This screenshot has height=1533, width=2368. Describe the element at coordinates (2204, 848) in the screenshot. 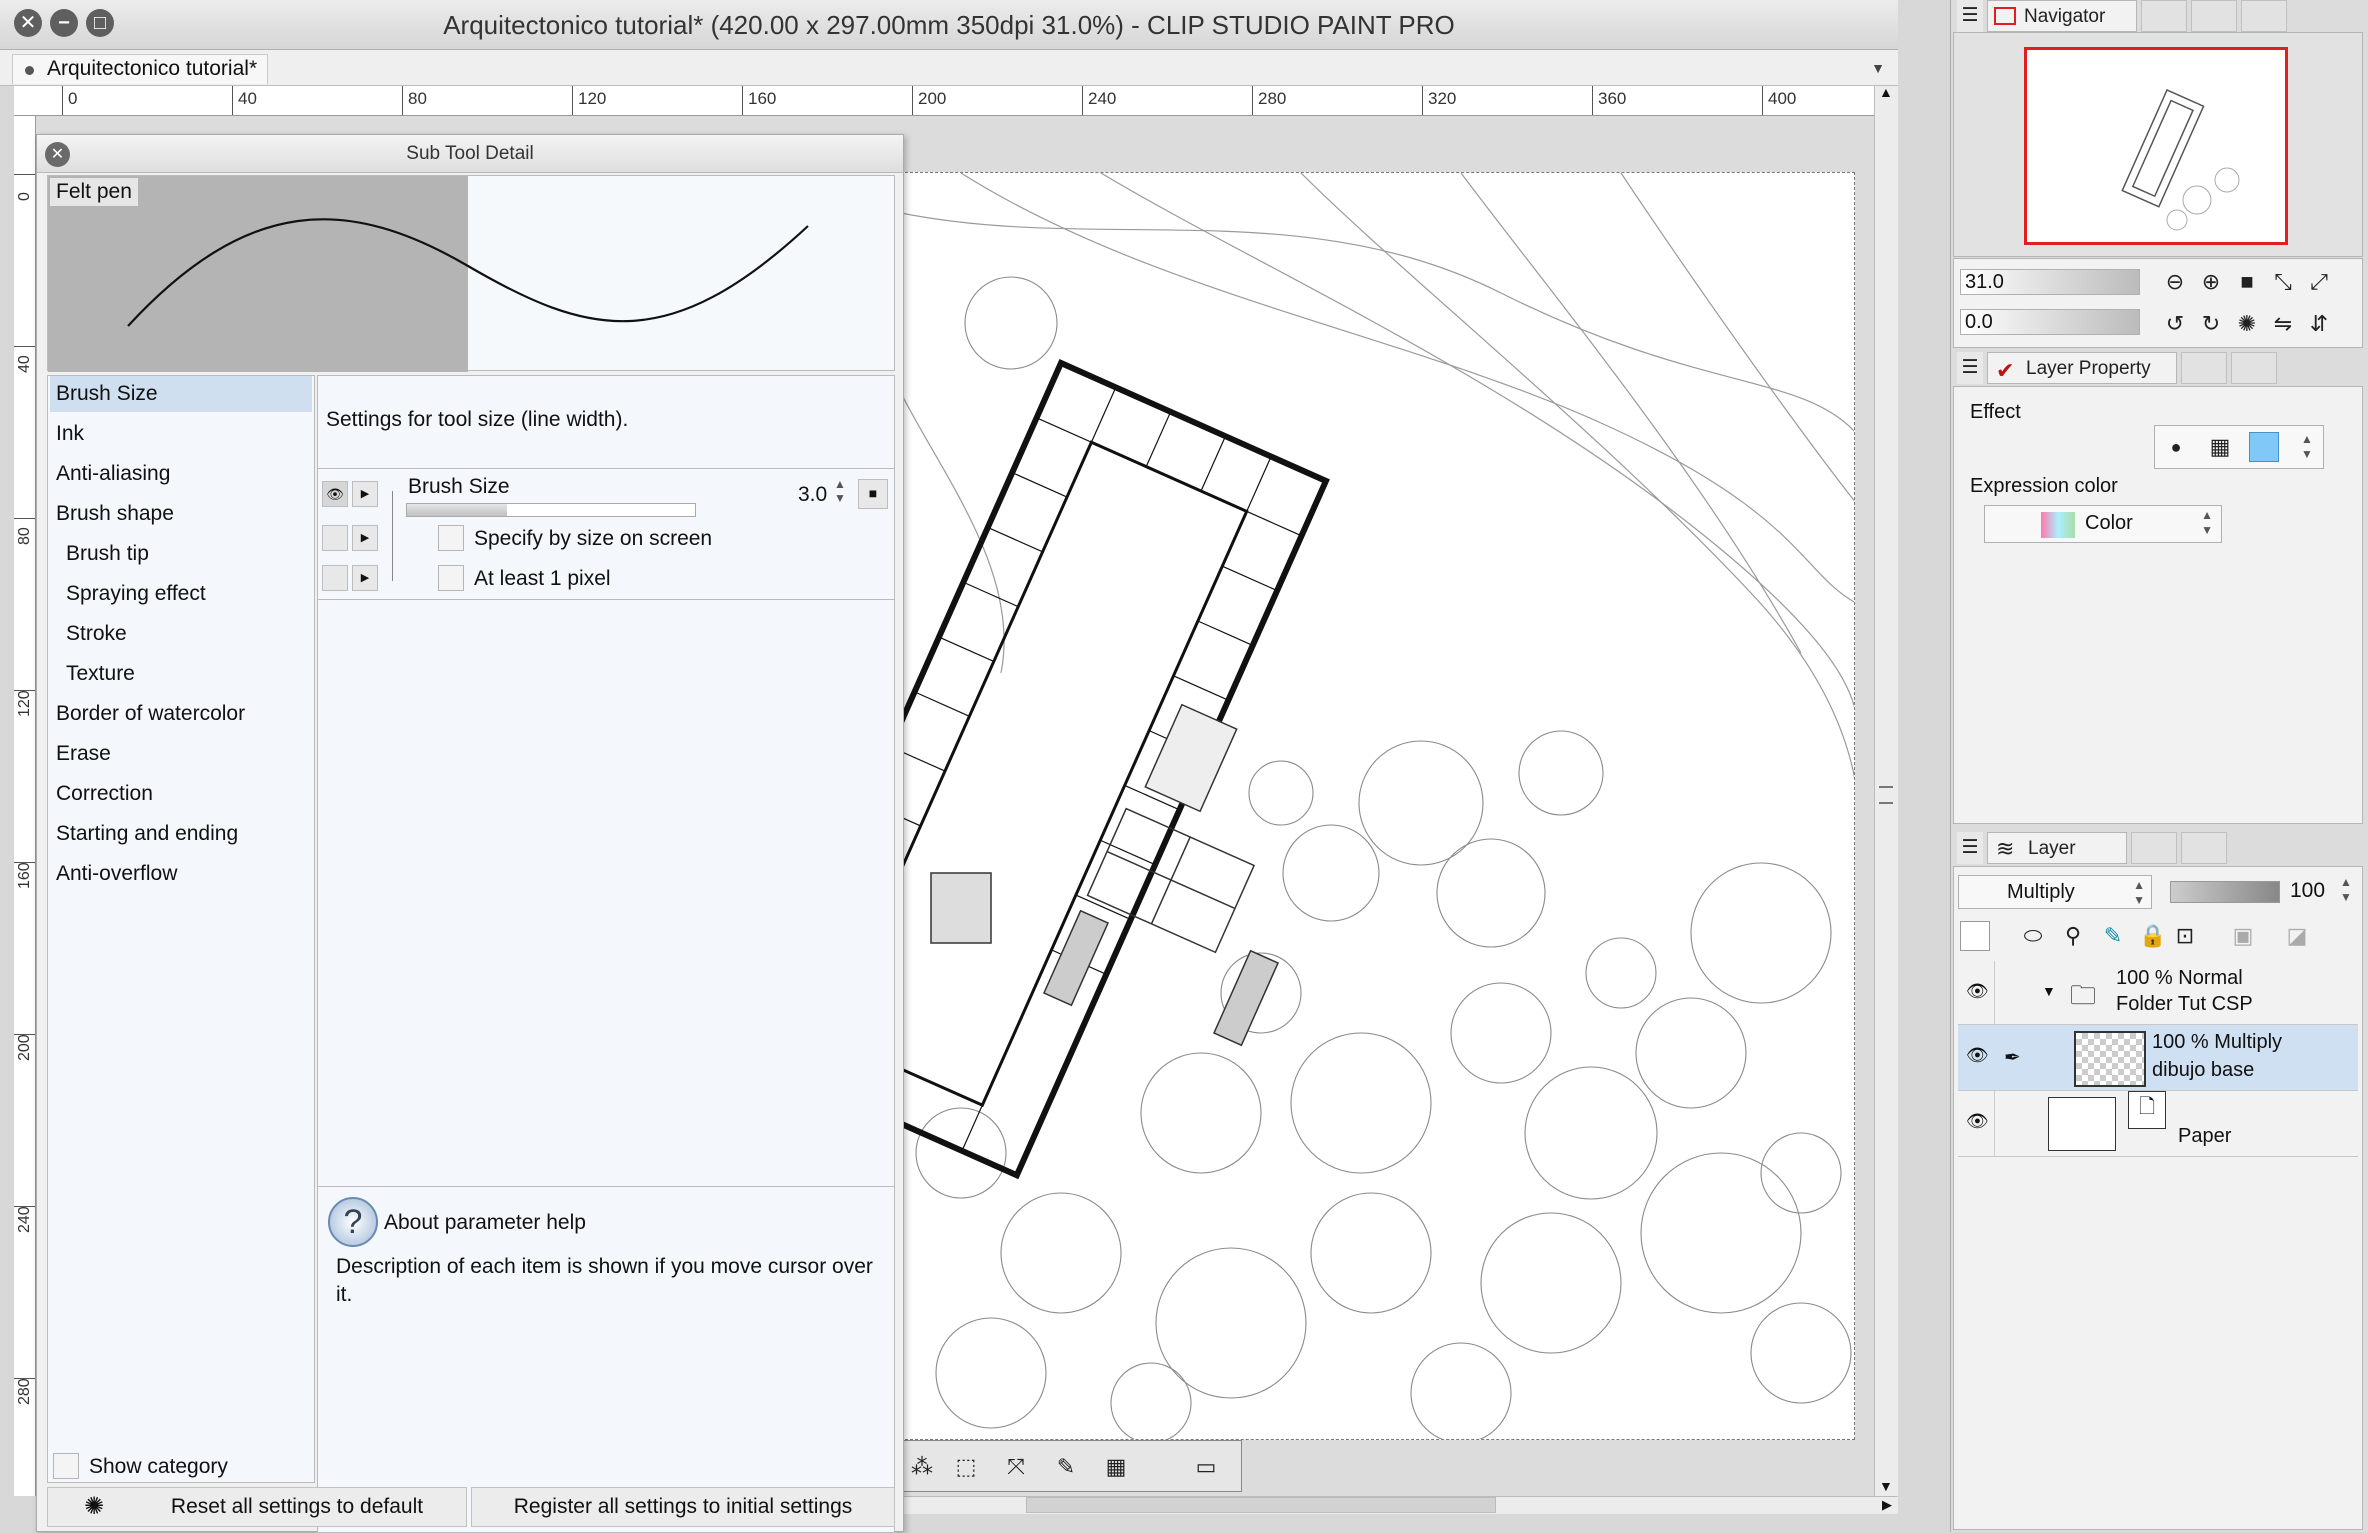

I see `tab-animation` at that location.